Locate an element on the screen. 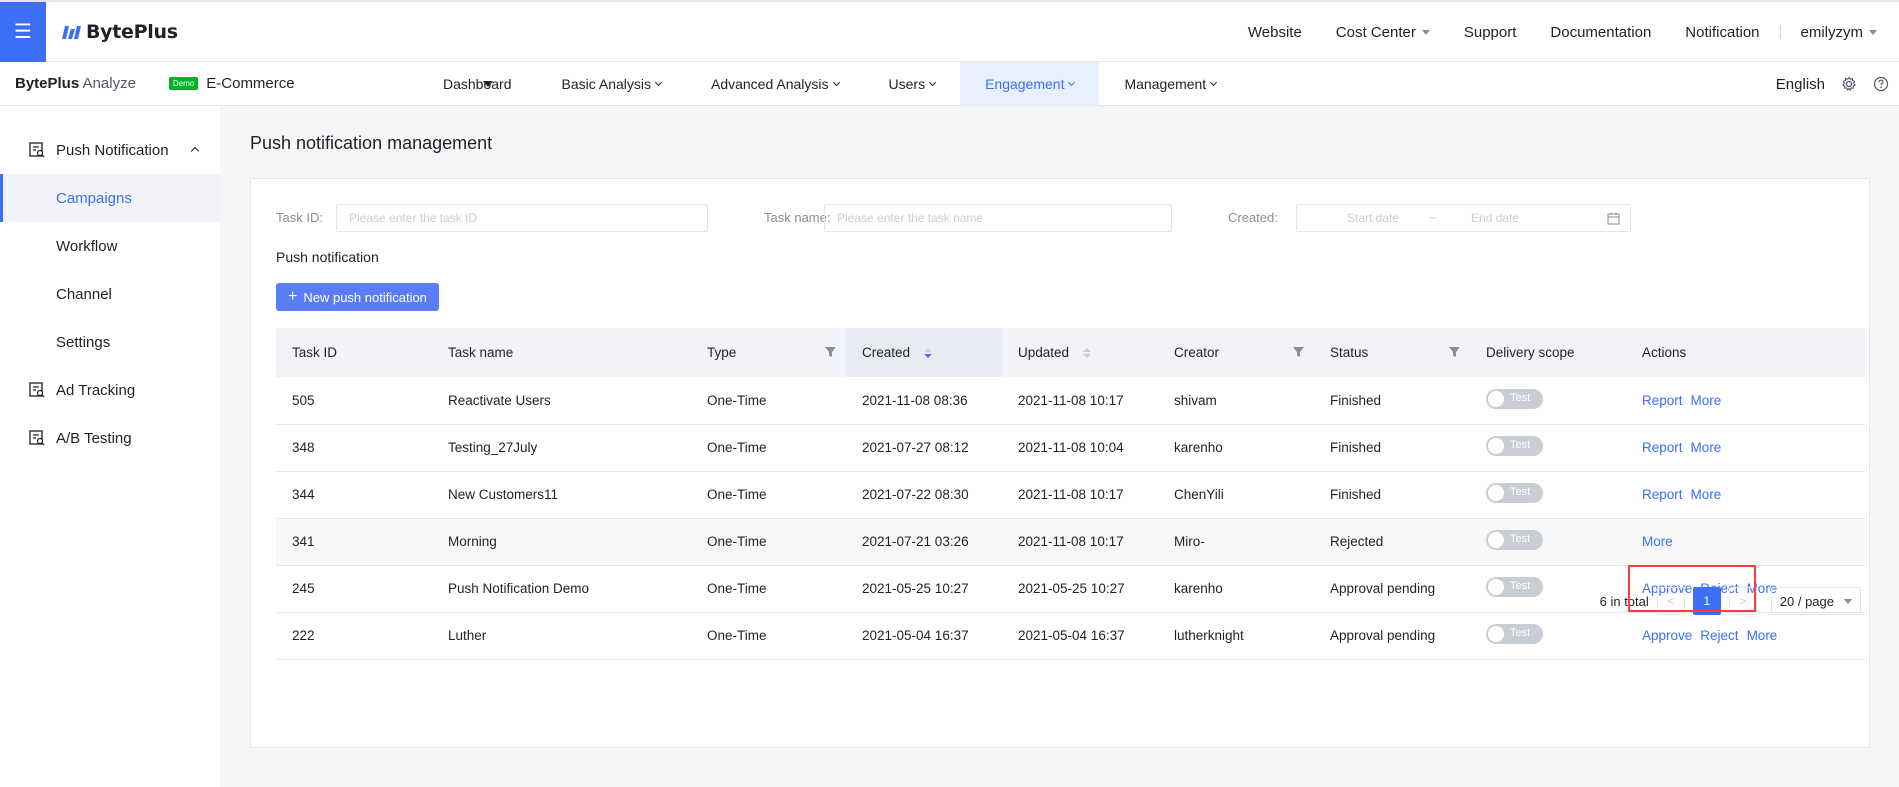 Image resolution: width=1899 pixels, height=787 pixels. new-push-notification-button: + New push notification is located at coordinates (357, 297).